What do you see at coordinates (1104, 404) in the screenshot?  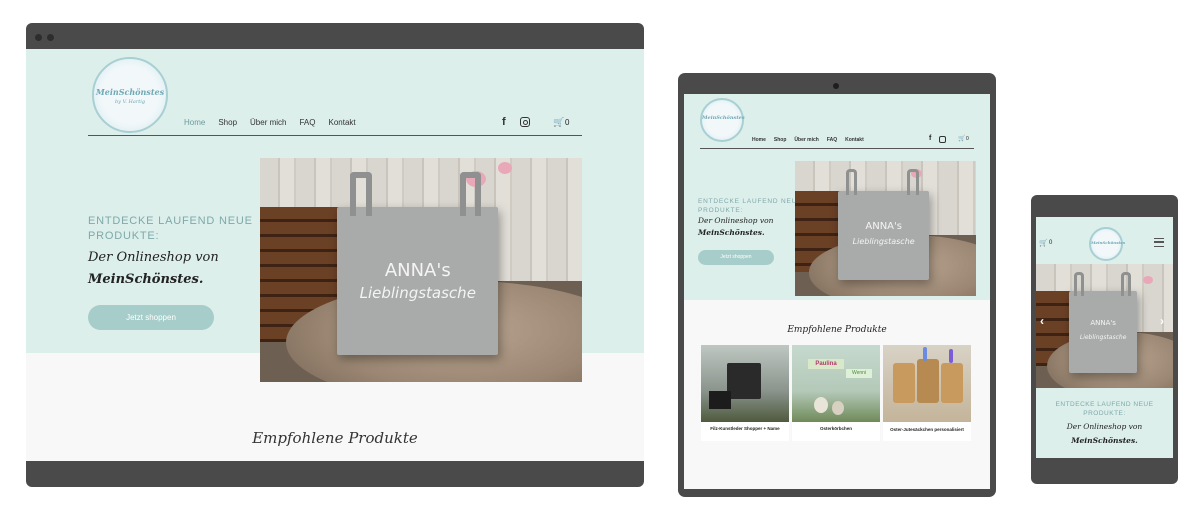 I see `phone-headline-line1: ENTDECKE LAUFEND NEUE` at bounding box center [1104, 404].